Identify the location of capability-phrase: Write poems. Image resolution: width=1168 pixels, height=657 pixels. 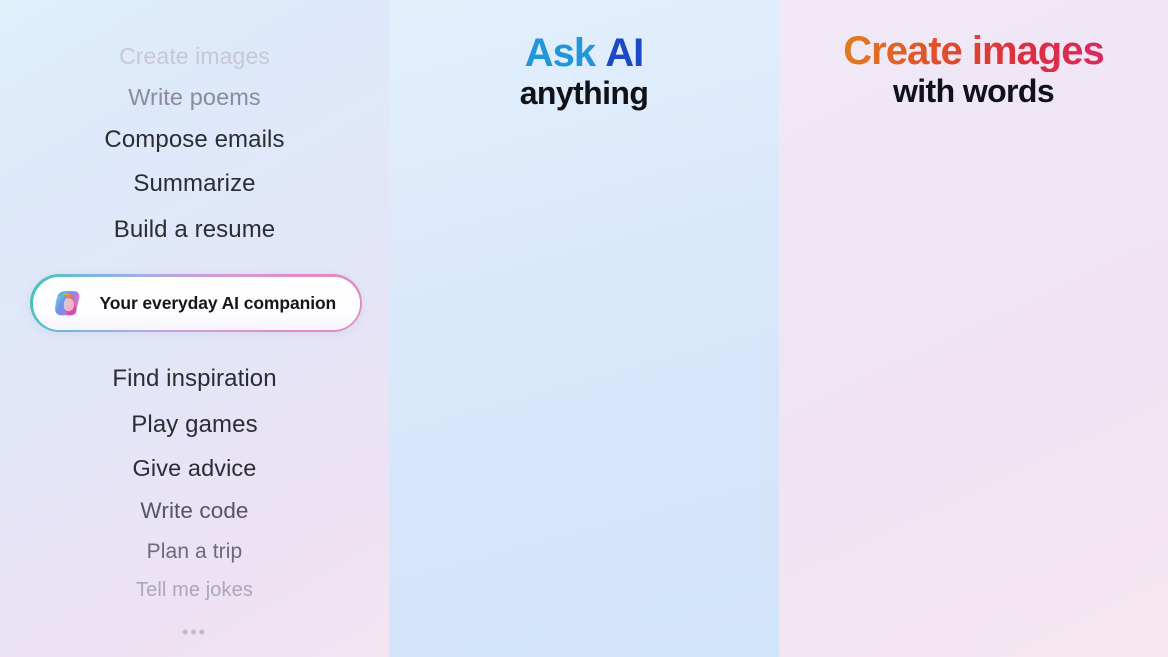
(194, 97).